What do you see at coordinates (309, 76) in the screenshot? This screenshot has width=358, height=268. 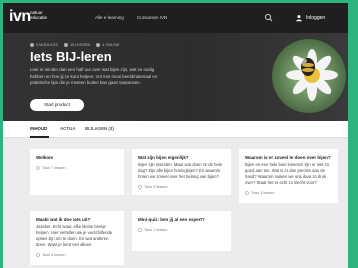 I see `bee-on-flower-photo` at bounding box center [309, 76].